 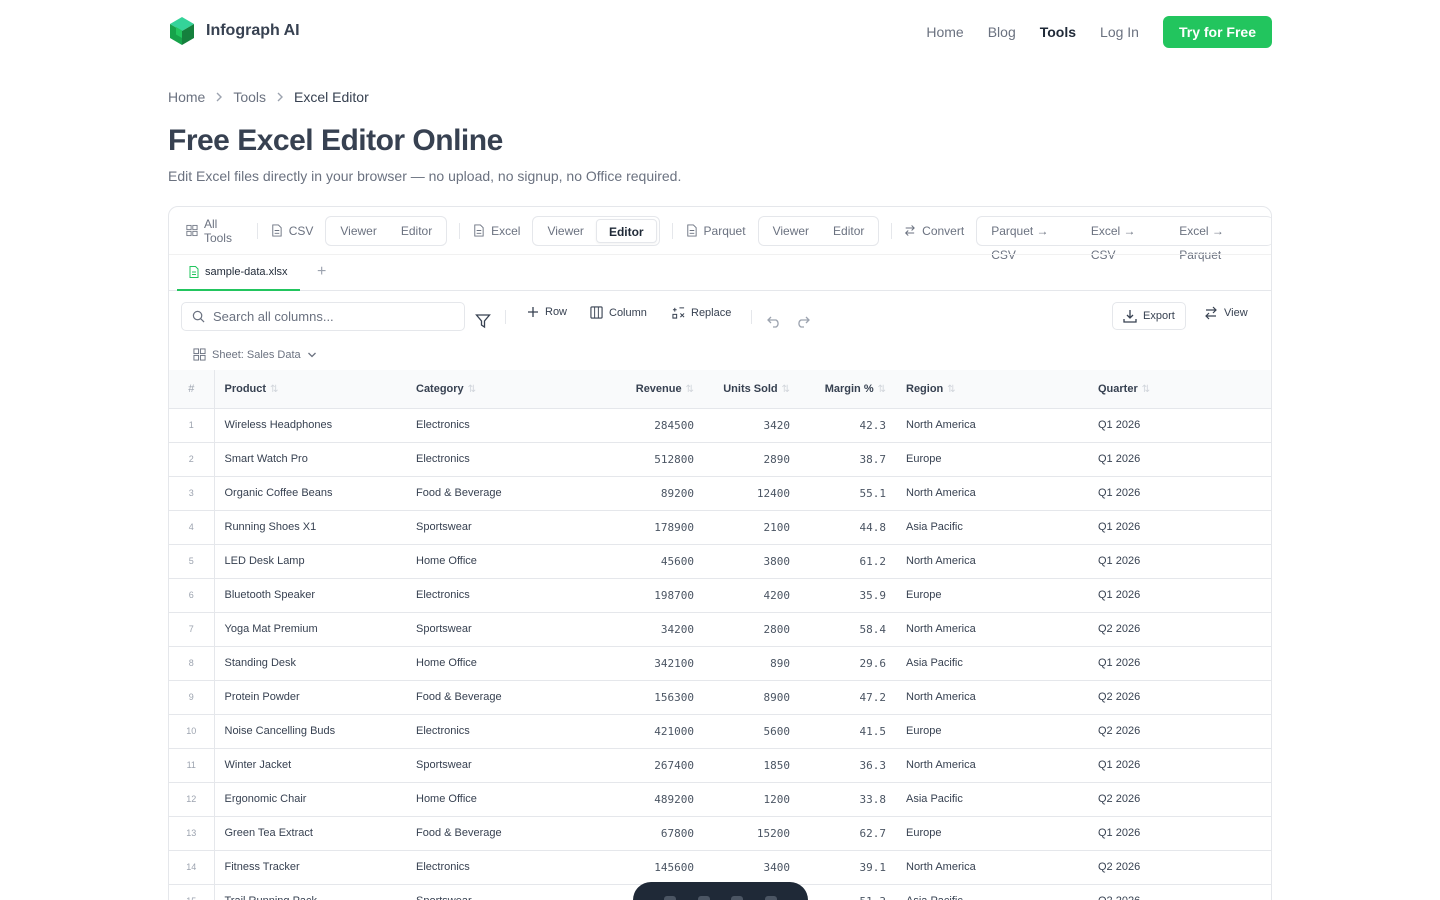 I want to click on search-input, so click(x=333, y=316).